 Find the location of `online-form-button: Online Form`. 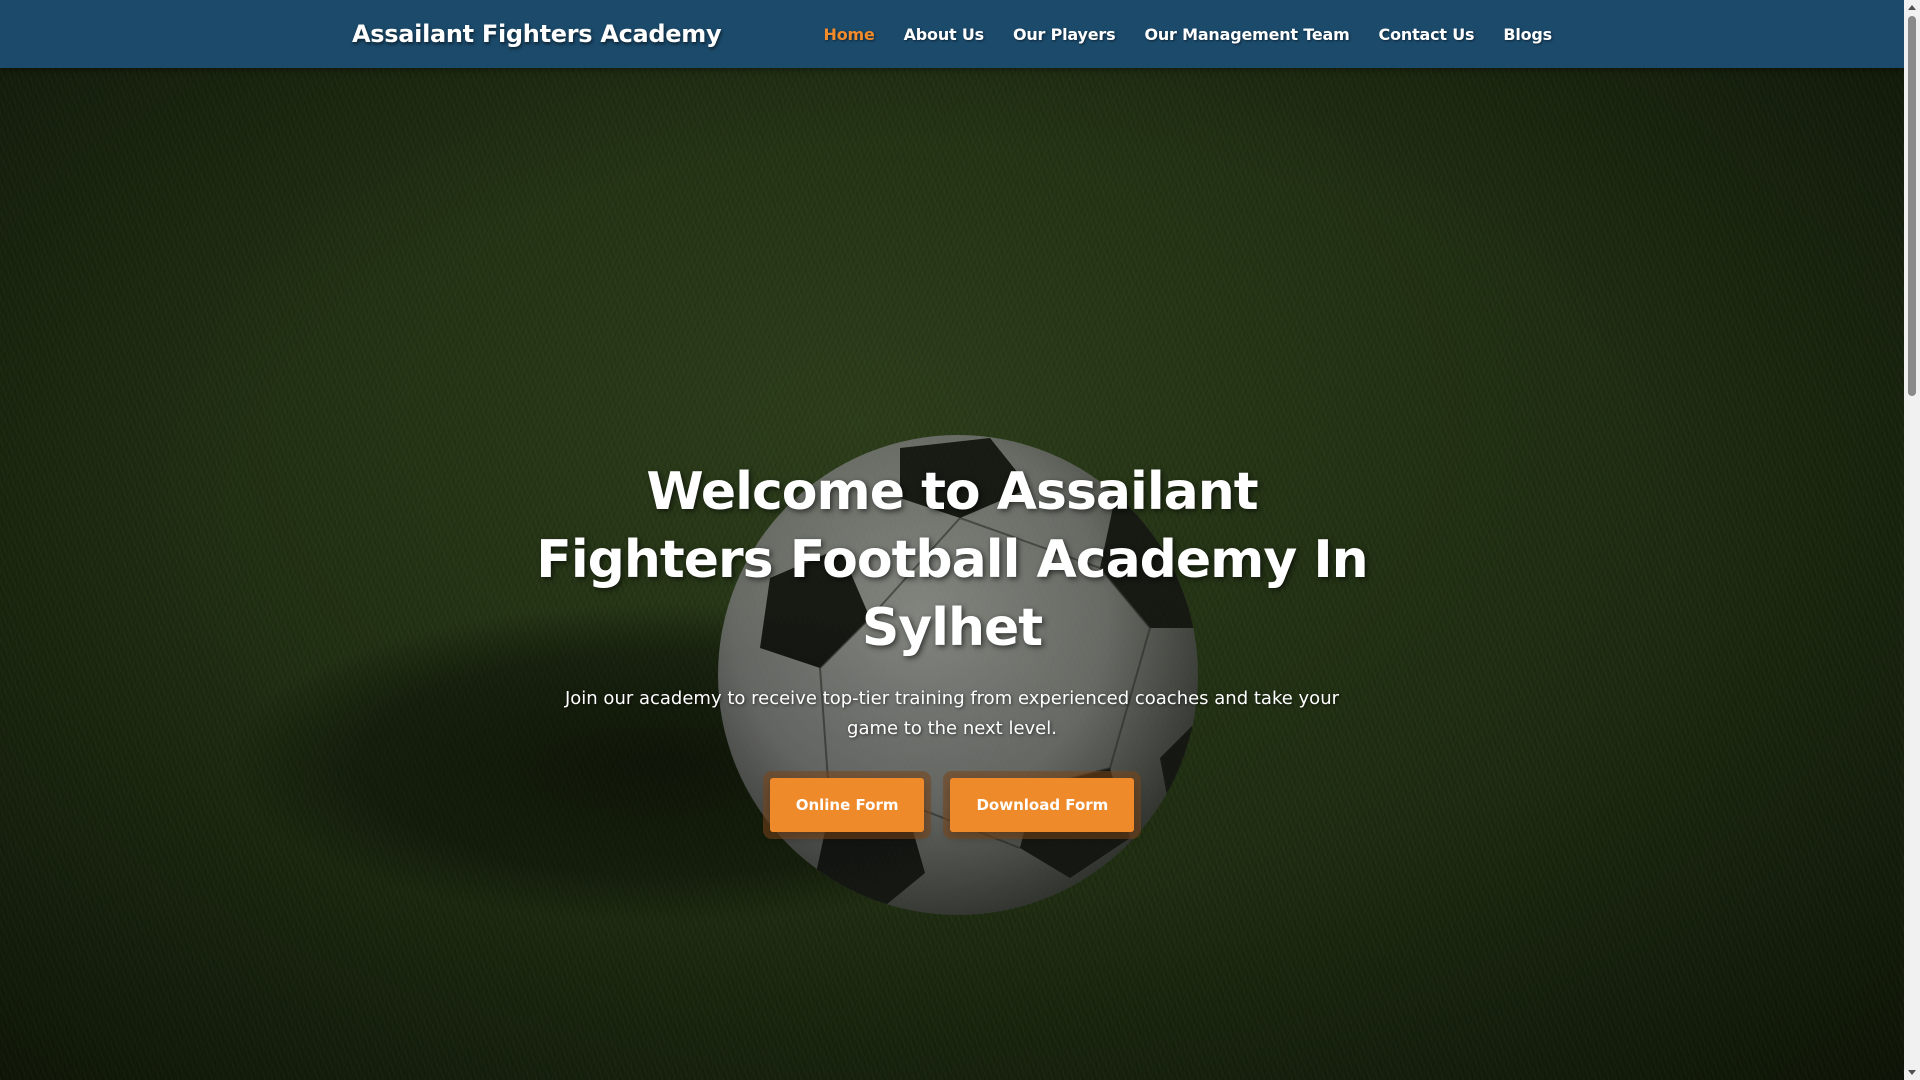

online-form-button: Online Form is located at coordinates (847, 805).